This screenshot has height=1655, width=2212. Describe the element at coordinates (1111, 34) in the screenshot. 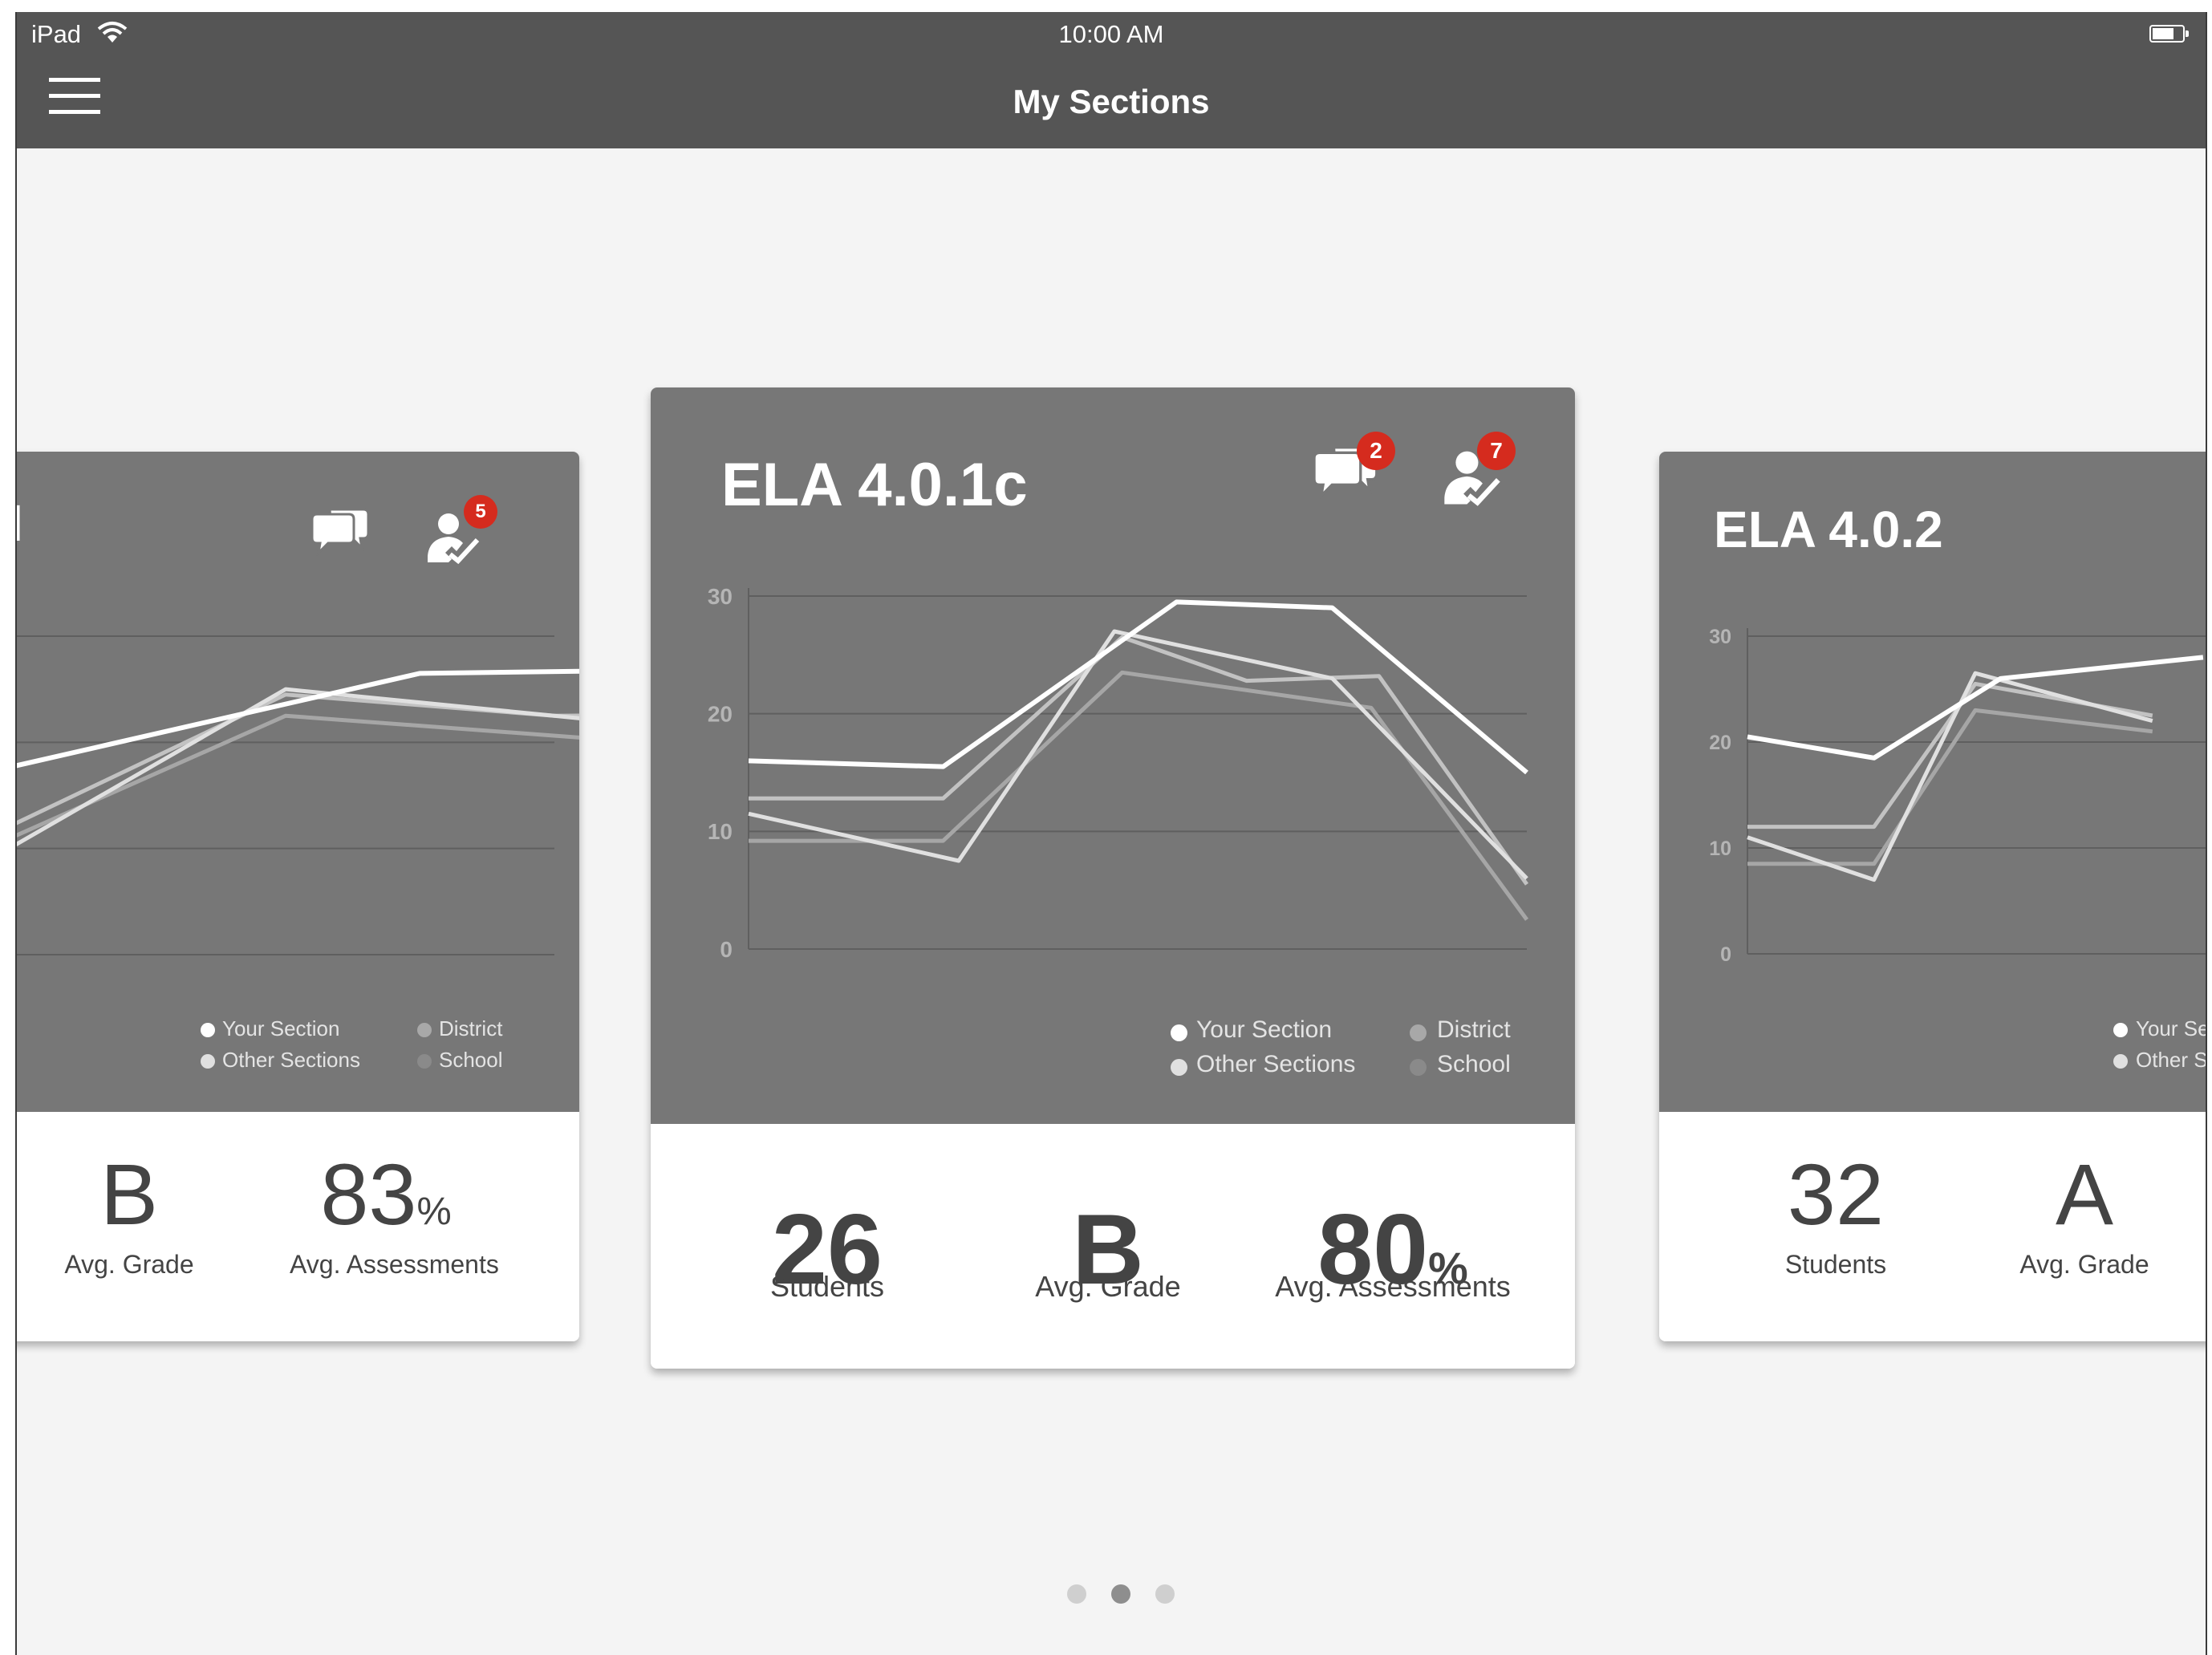

I see `status-time: 10:00 AM` at that location.